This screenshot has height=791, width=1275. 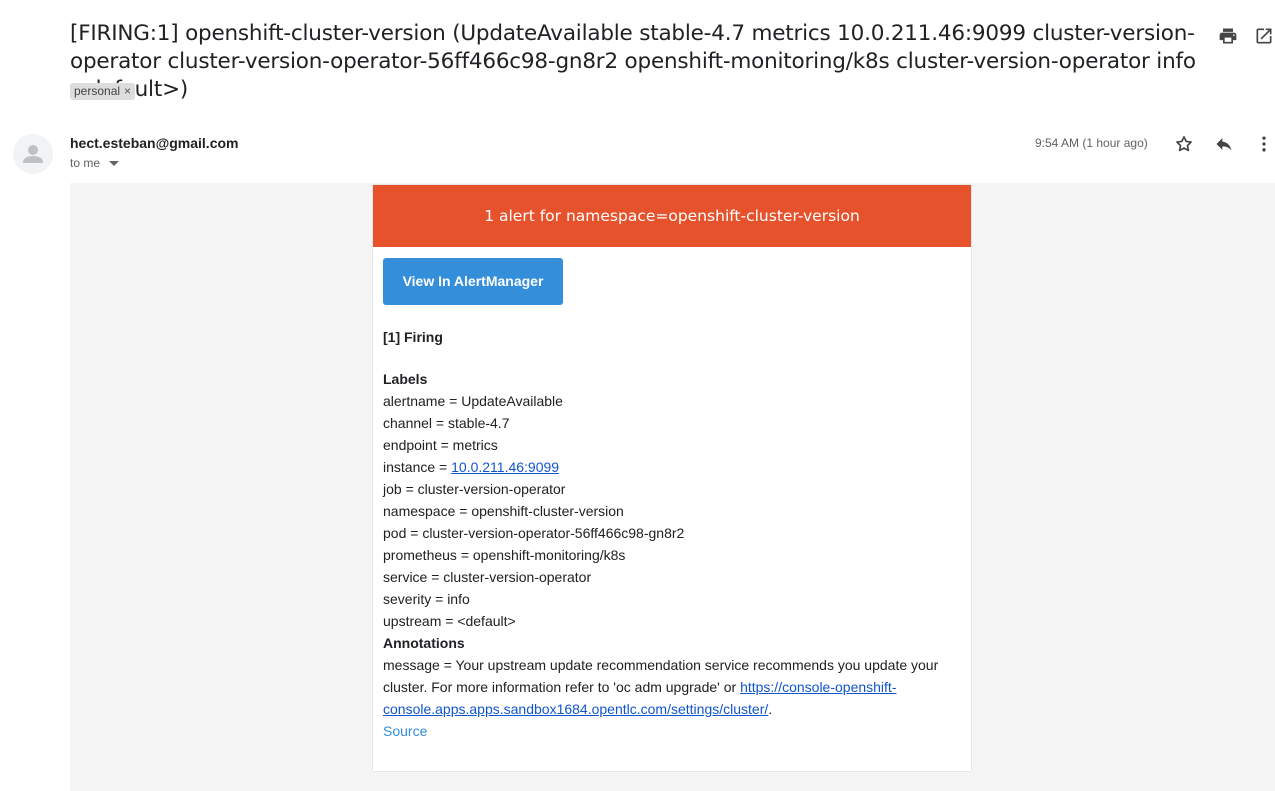 What do you see at coordinates (473, 401) in the screenshot?
I see `label-line: alertname = UpdateAvailable` at bounding box center [473, 401].